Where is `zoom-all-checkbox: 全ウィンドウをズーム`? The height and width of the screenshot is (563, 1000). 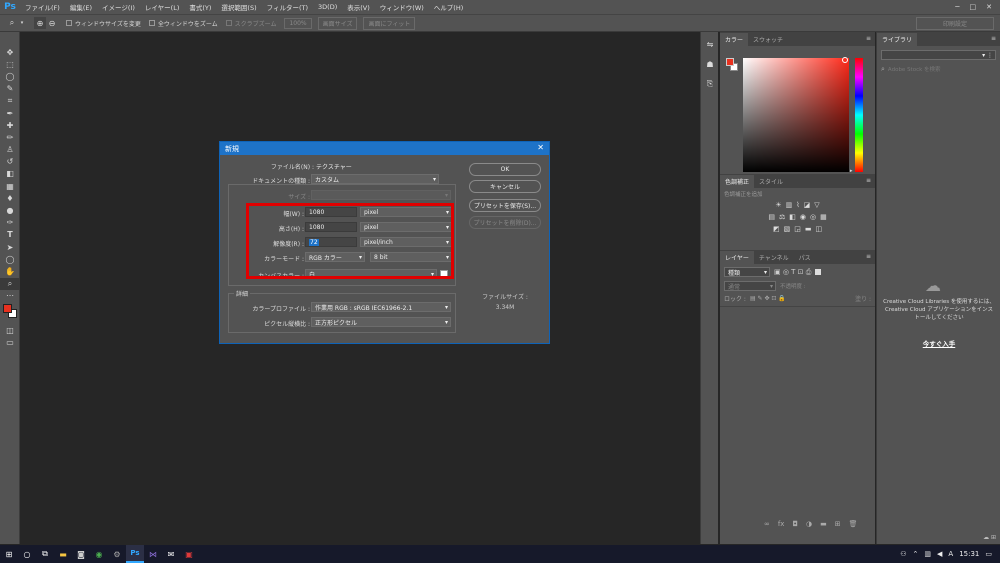 zoom-all-checkbox: 全ウィンドウをズーム is located at coordinates (183, 23).